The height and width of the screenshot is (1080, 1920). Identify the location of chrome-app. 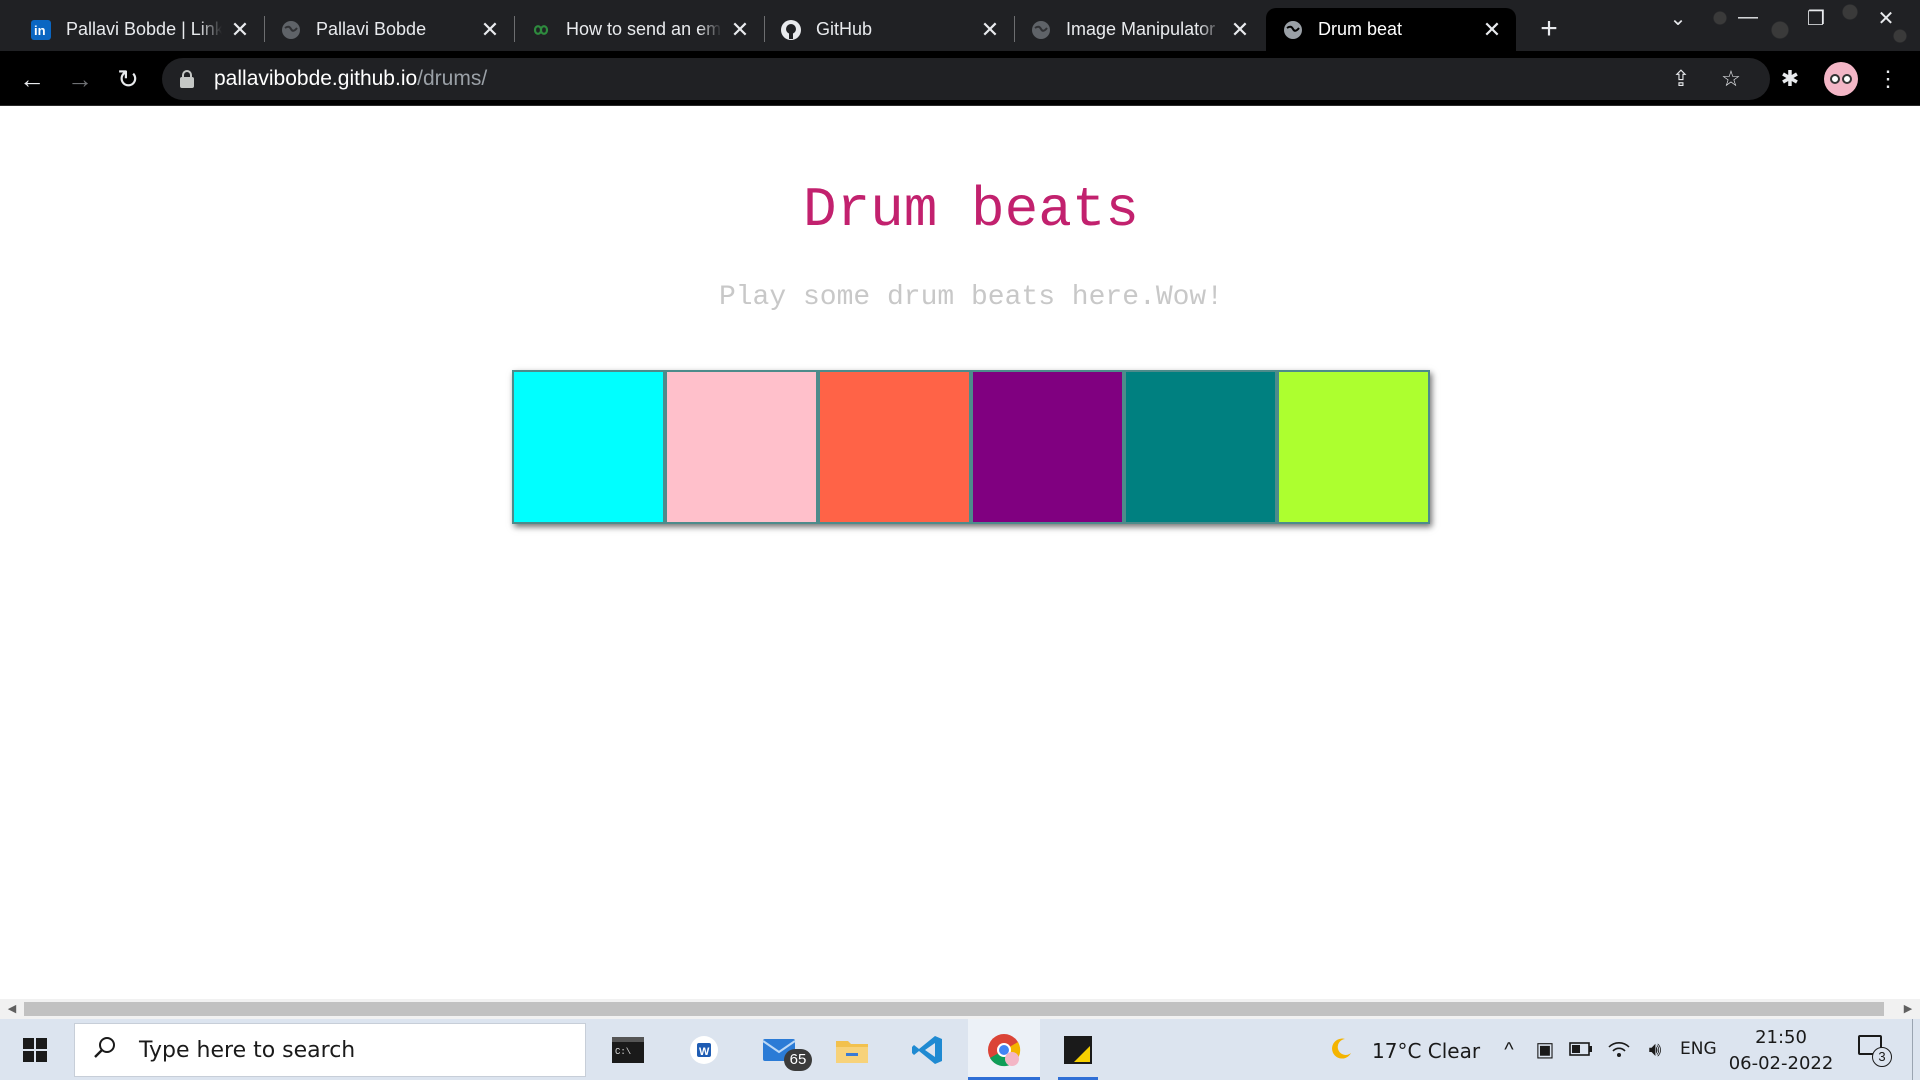
(1004, 1049).